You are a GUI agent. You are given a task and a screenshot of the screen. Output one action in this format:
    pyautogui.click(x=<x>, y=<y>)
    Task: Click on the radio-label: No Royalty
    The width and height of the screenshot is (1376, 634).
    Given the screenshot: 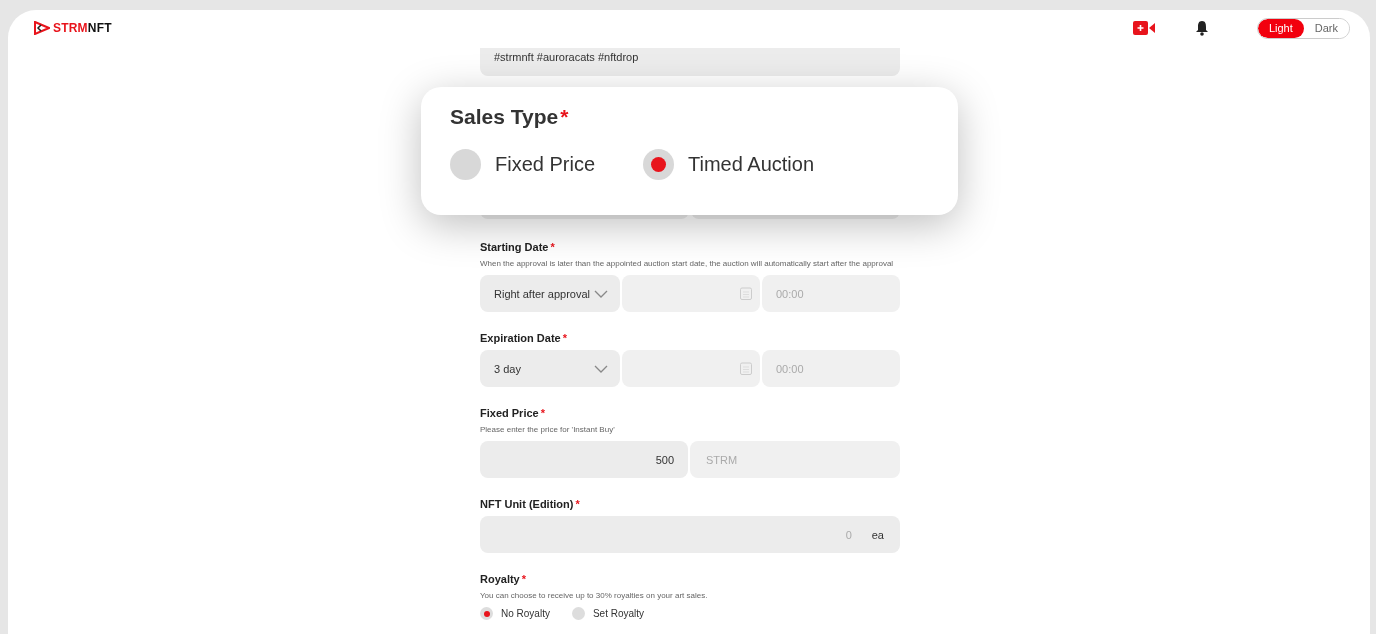 What is the action you would take?
    pyautogui.click(x=525, y=613)
    